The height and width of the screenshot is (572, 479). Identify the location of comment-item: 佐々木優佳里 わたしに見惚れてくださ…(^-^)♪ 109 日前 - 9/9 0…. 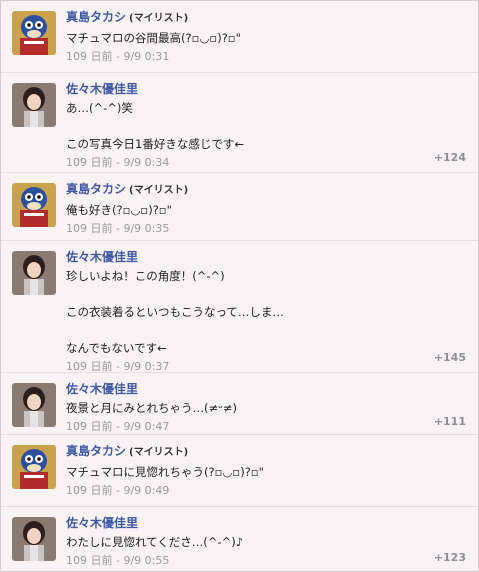
(239, 539).